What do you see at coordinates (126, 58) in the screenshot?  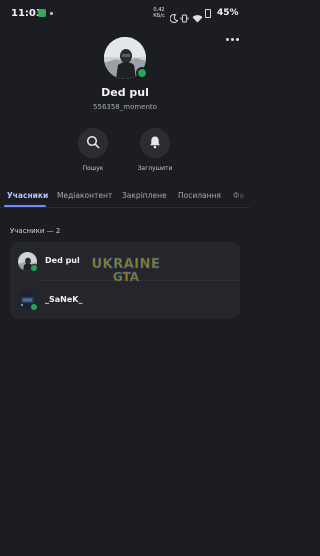 I see `profile-avatar` at bounding box center [126, 58].